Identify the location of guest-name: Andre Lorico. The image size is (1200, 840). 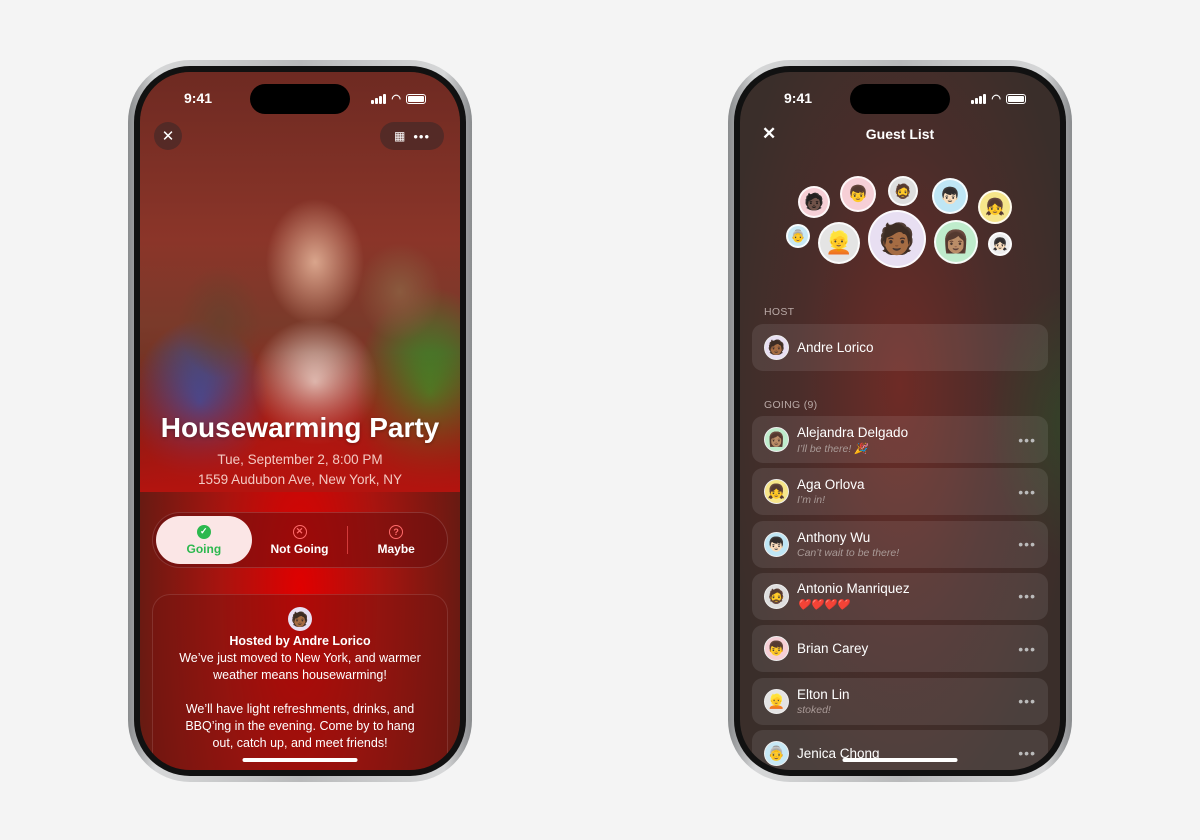
(835, 347).